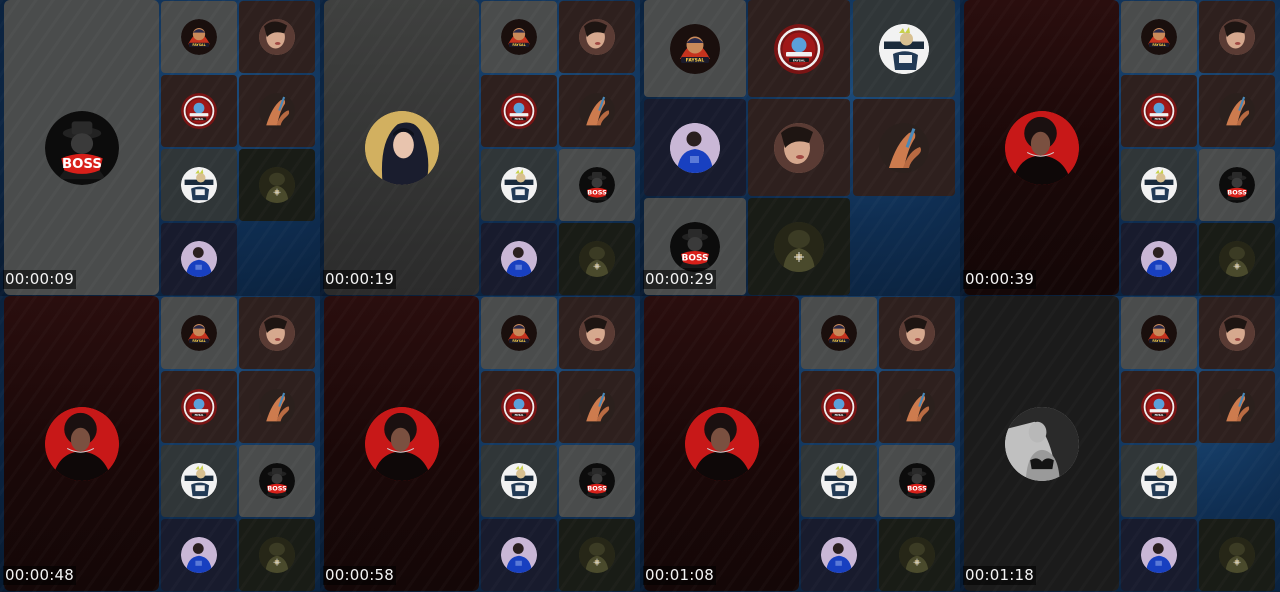 The image size is (1280, 592). Describe the element at coordinates (800, 444) in the screenshot. I see `video-frame-thumbnail: FAYSAL FAYSAL BOSS 00:01:08` at that location.